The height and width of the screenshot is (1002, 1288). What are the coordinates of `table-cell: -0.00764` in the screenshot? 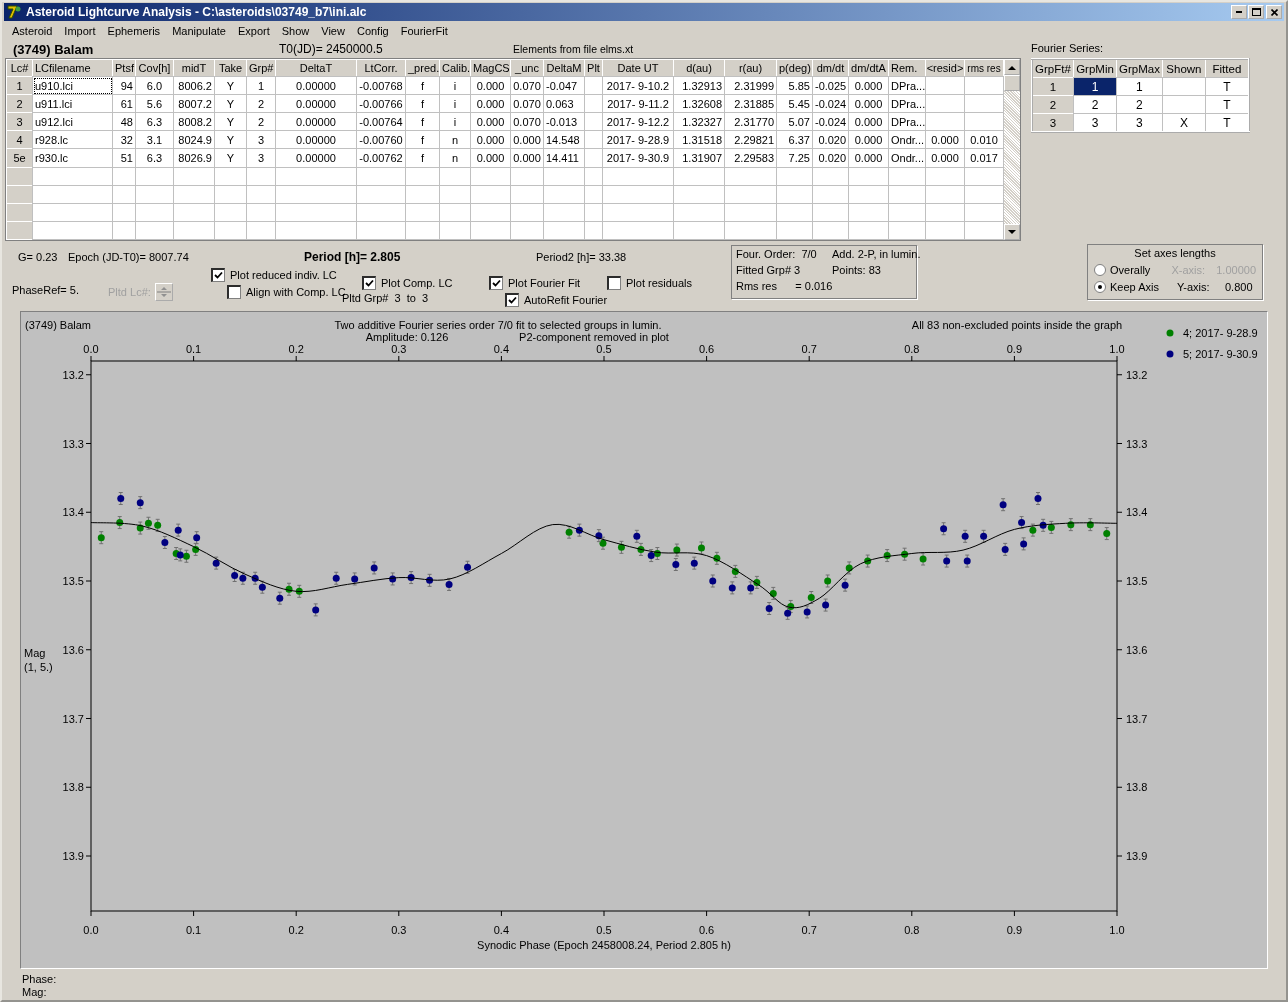 It's located at (381, 121).